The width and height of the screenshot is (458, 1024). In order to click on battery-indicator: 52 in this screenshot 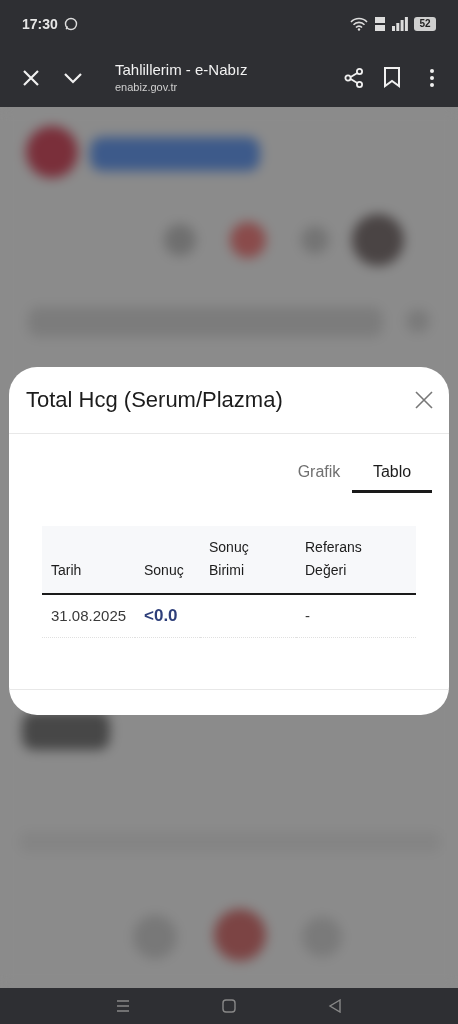, I will do `click(425, 24)`.